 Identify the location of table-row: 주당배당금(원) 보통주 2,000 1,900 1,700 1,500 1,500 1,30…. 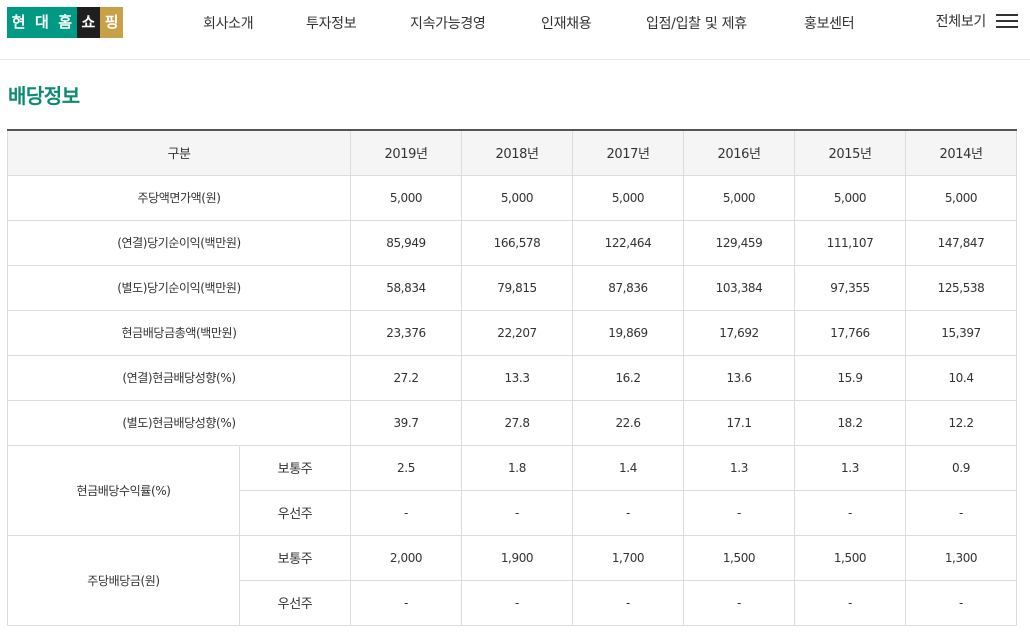
(512, 580).